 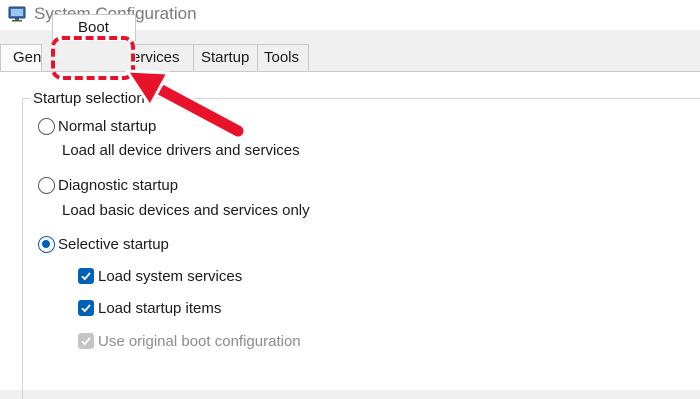 I want to click on annotation-arrow-icon, so click(x=186, y=104).